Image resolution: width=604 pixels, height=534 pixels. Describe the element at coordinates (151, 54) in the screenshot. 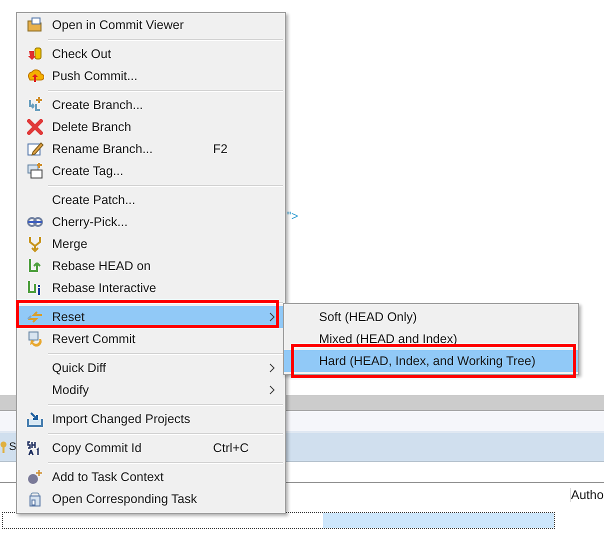

I see `menu-item: Check Out` at that location.